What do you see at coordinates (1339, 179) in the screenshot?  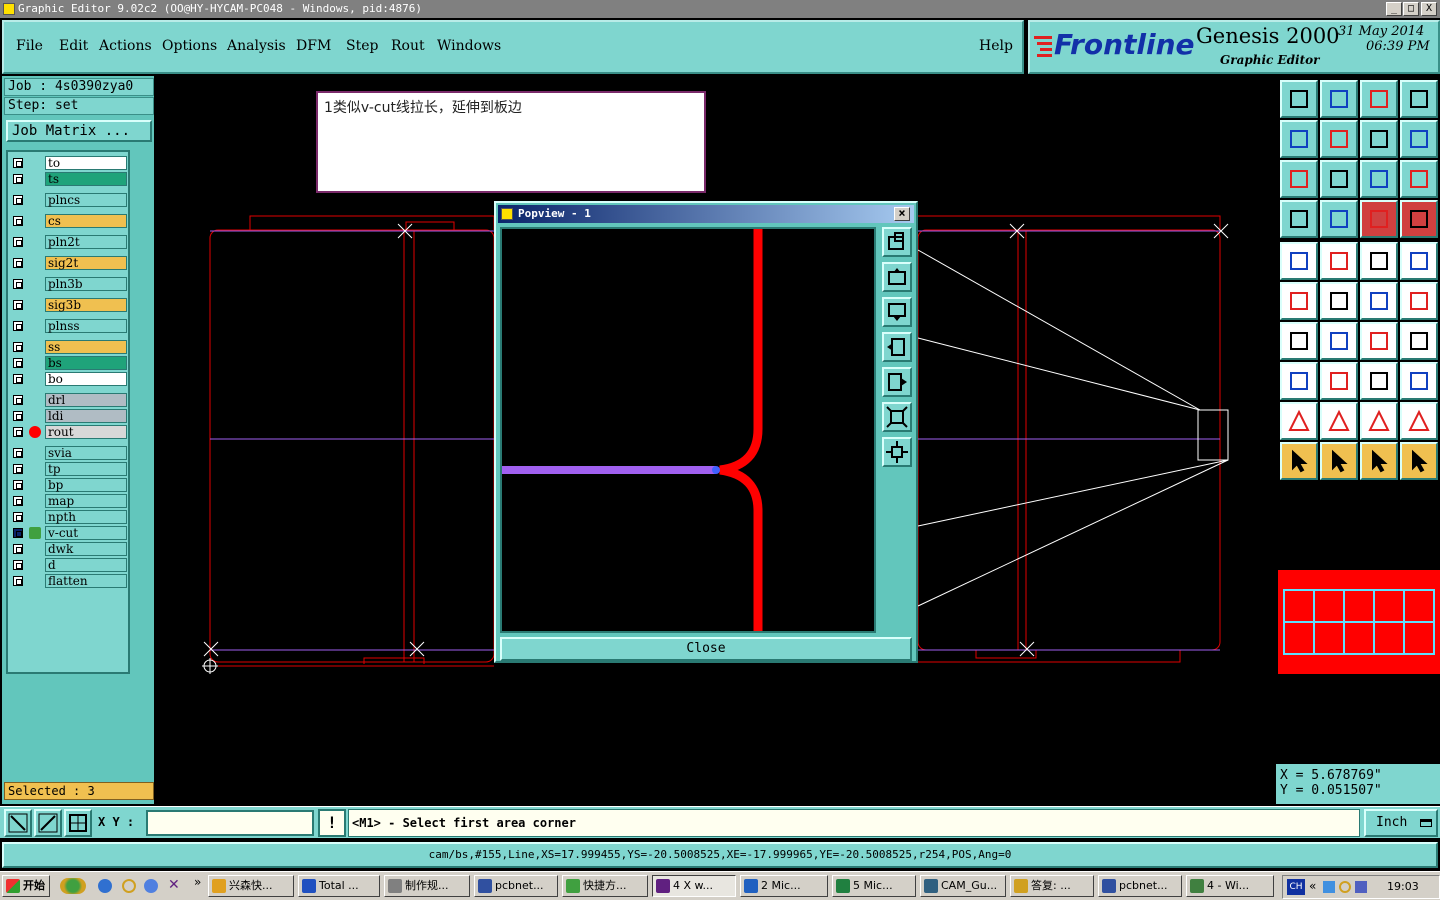 I see `zoom-home-icon` at bounding box center [1339, 179].